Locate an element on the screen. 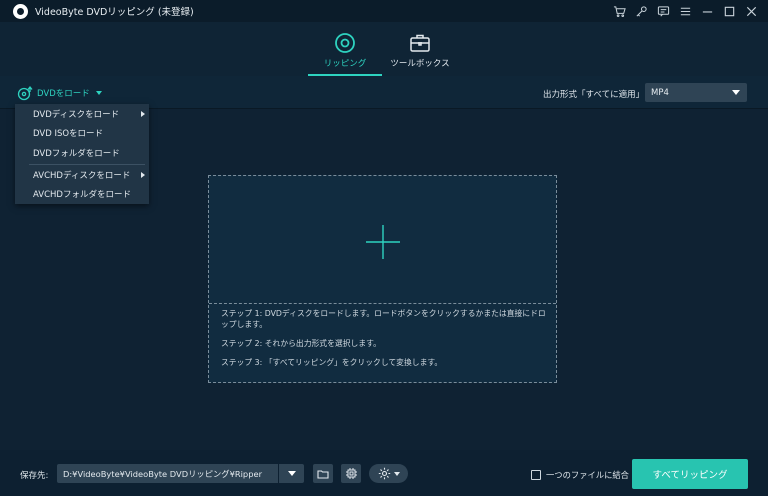 This screenshot has width=768, height=496. step-2-text: ステップ 2: それから出力形式を選択します。 is located at coordinates (301, 343).